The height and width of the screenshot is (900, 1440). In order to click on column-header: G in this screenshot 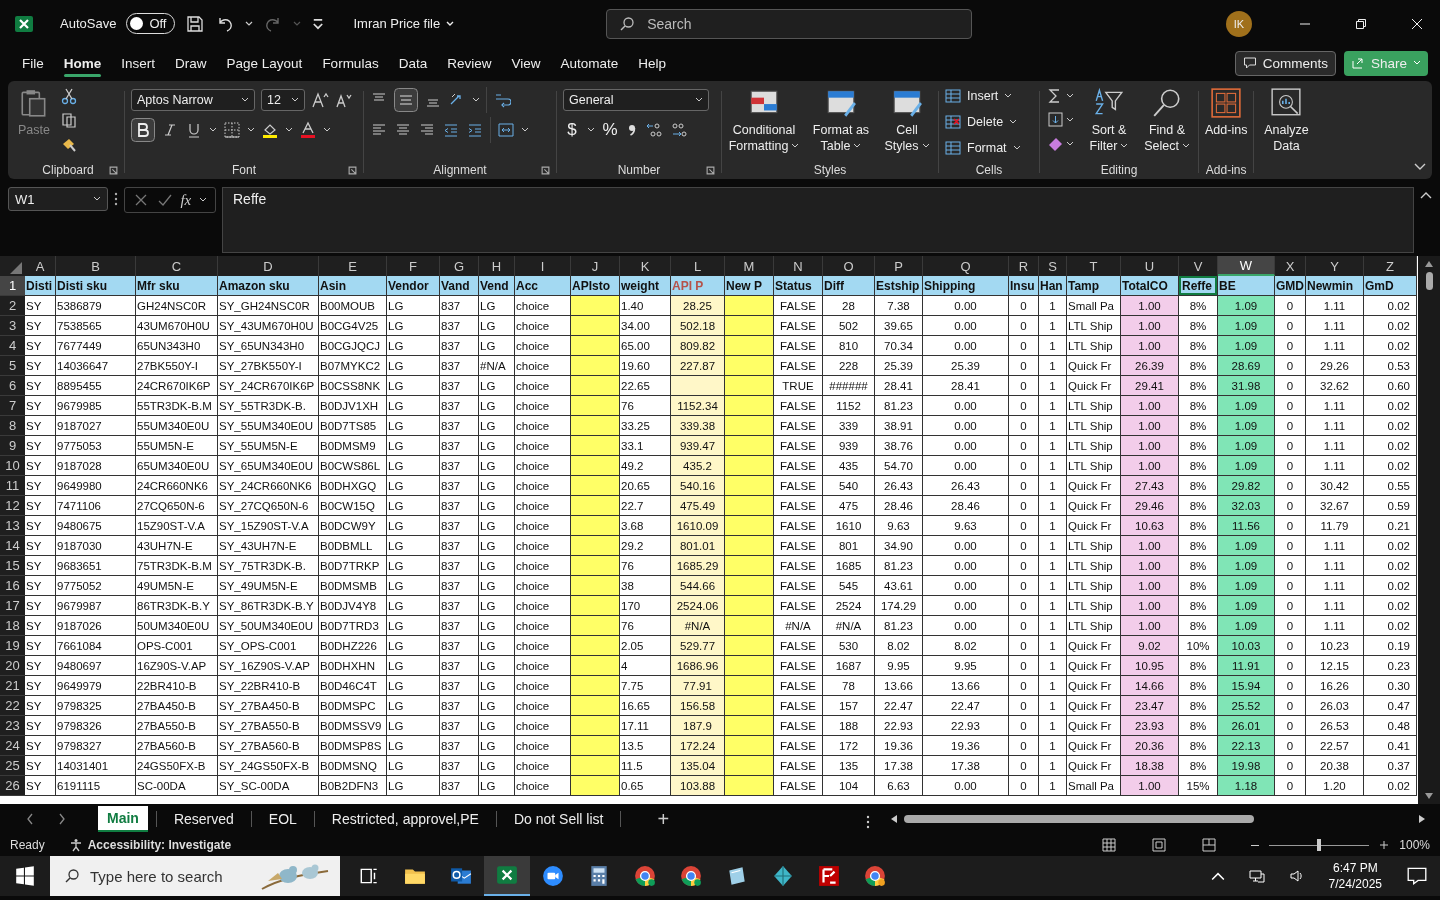, I will do `click(459, 266)`.